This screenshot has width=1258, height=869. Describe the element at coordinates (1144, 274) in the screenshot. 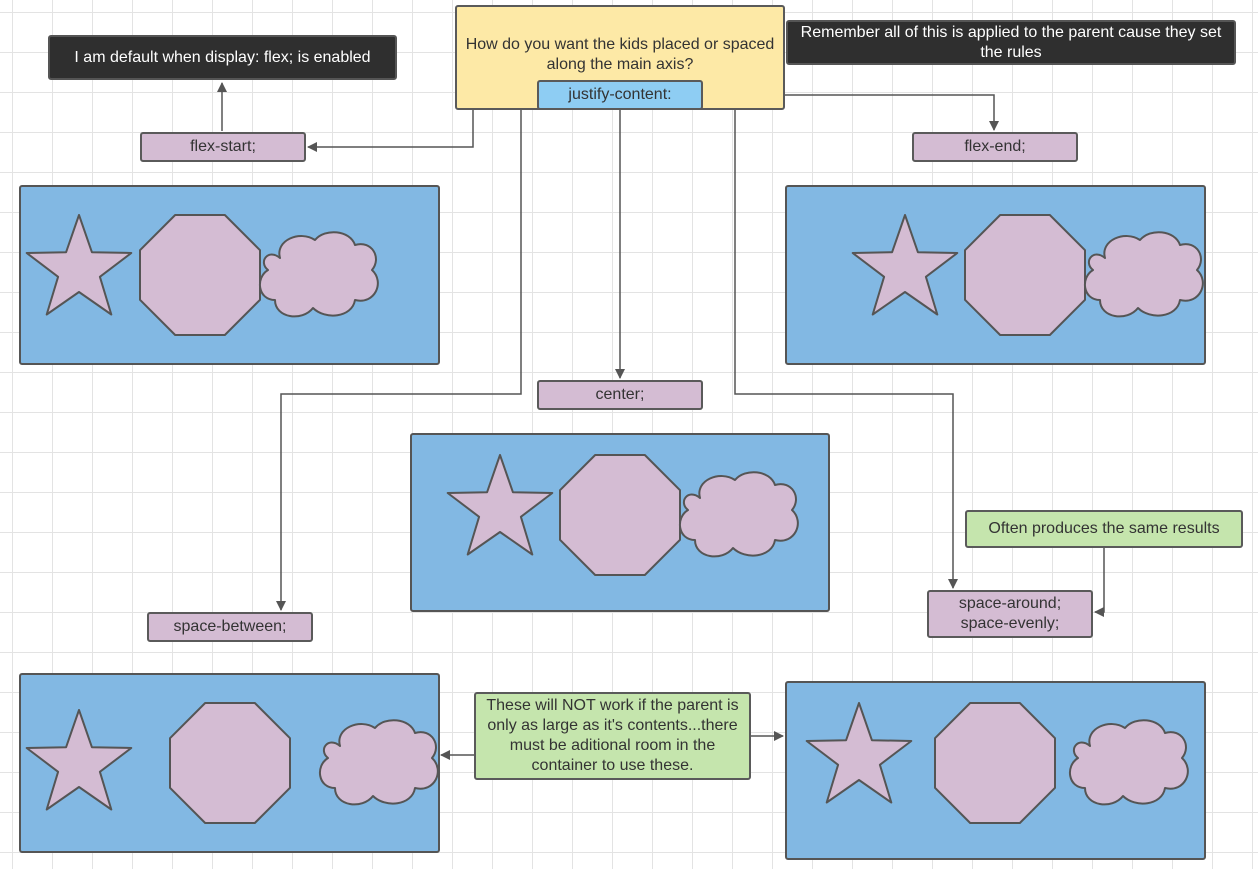

I see `flex-end-cloud-shape` at that location.